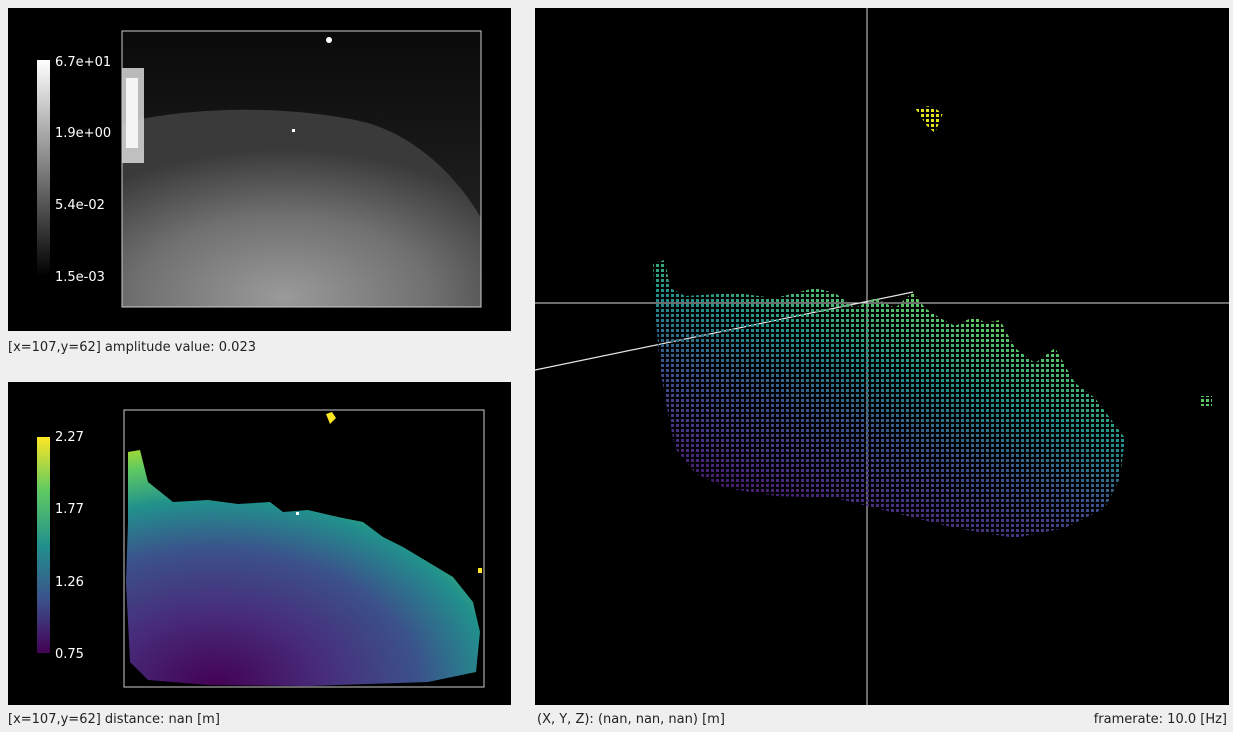 The width and height of the screenshot is (1233, 732). What do you see at coordinates (43, 168) in the screenshot?
I see `amplitude-colorbar` at bounding box center [43, 168].